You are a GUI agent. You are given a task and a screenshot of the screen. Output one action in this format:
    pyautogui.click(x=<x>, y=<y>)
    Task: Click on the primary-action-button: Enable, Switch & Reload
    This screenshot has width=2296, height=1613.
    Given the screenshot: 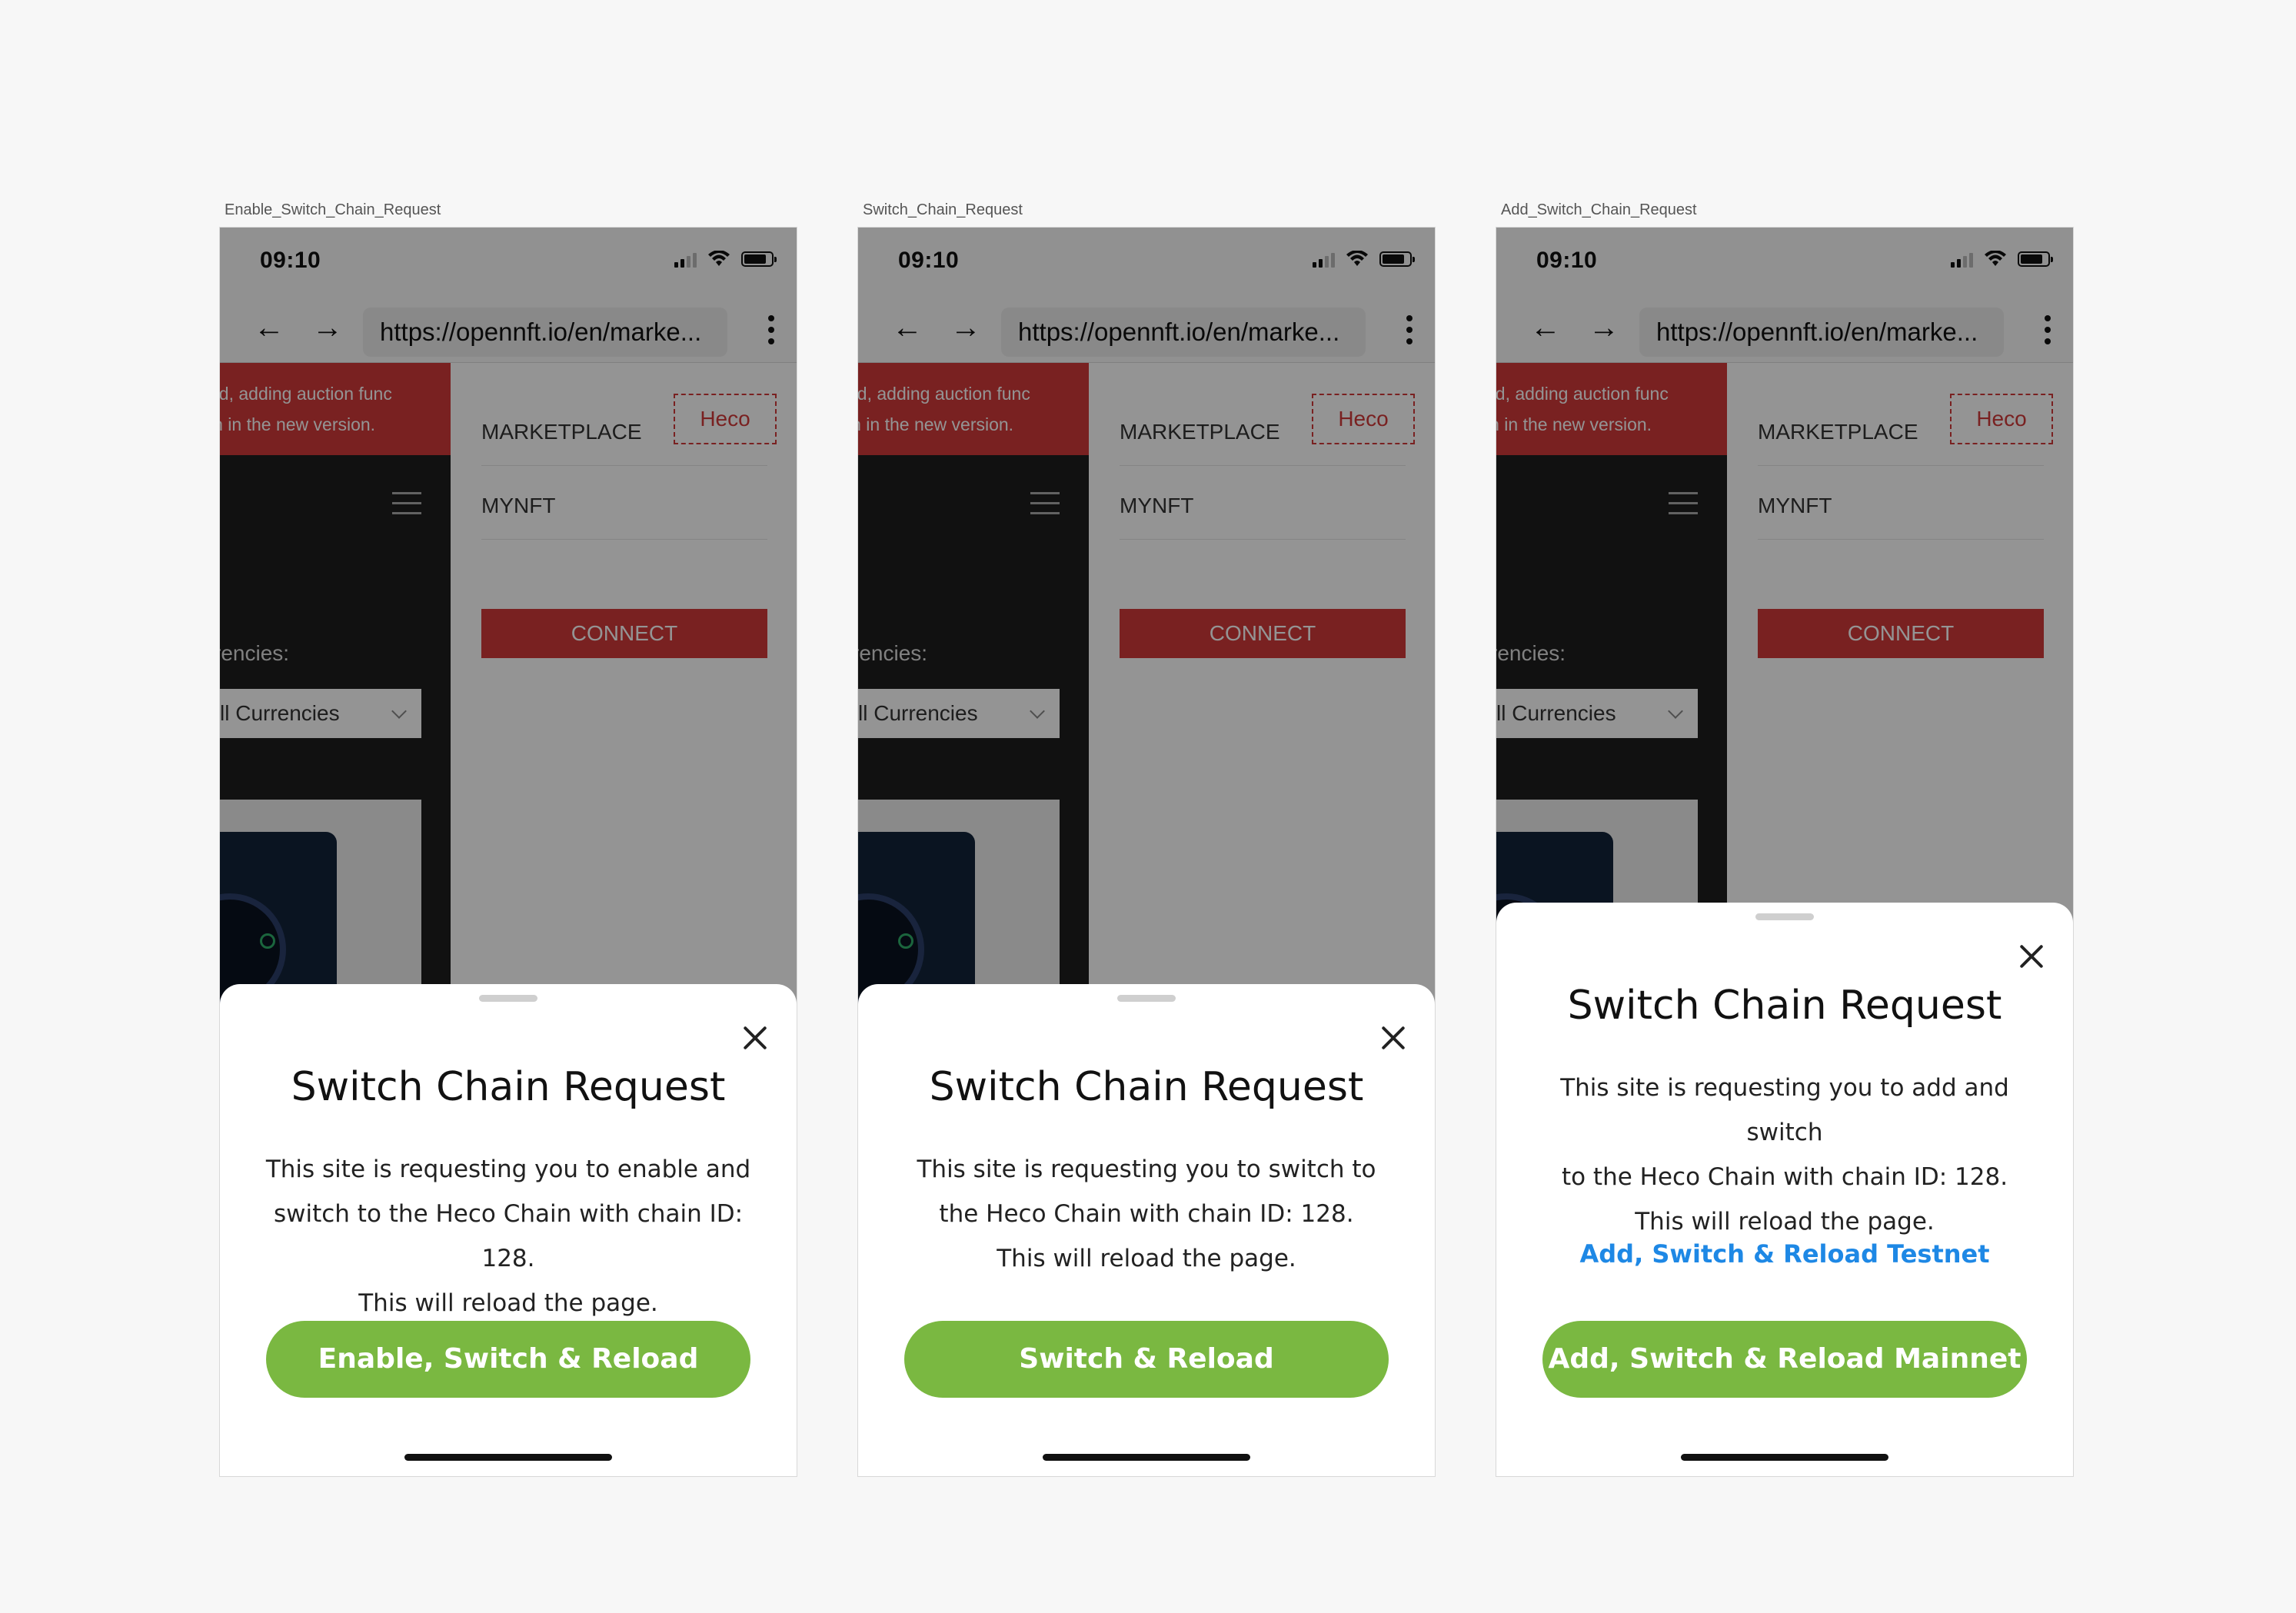 What is the action you would take?
    pyautogui.click(x=508, y=1359)
    